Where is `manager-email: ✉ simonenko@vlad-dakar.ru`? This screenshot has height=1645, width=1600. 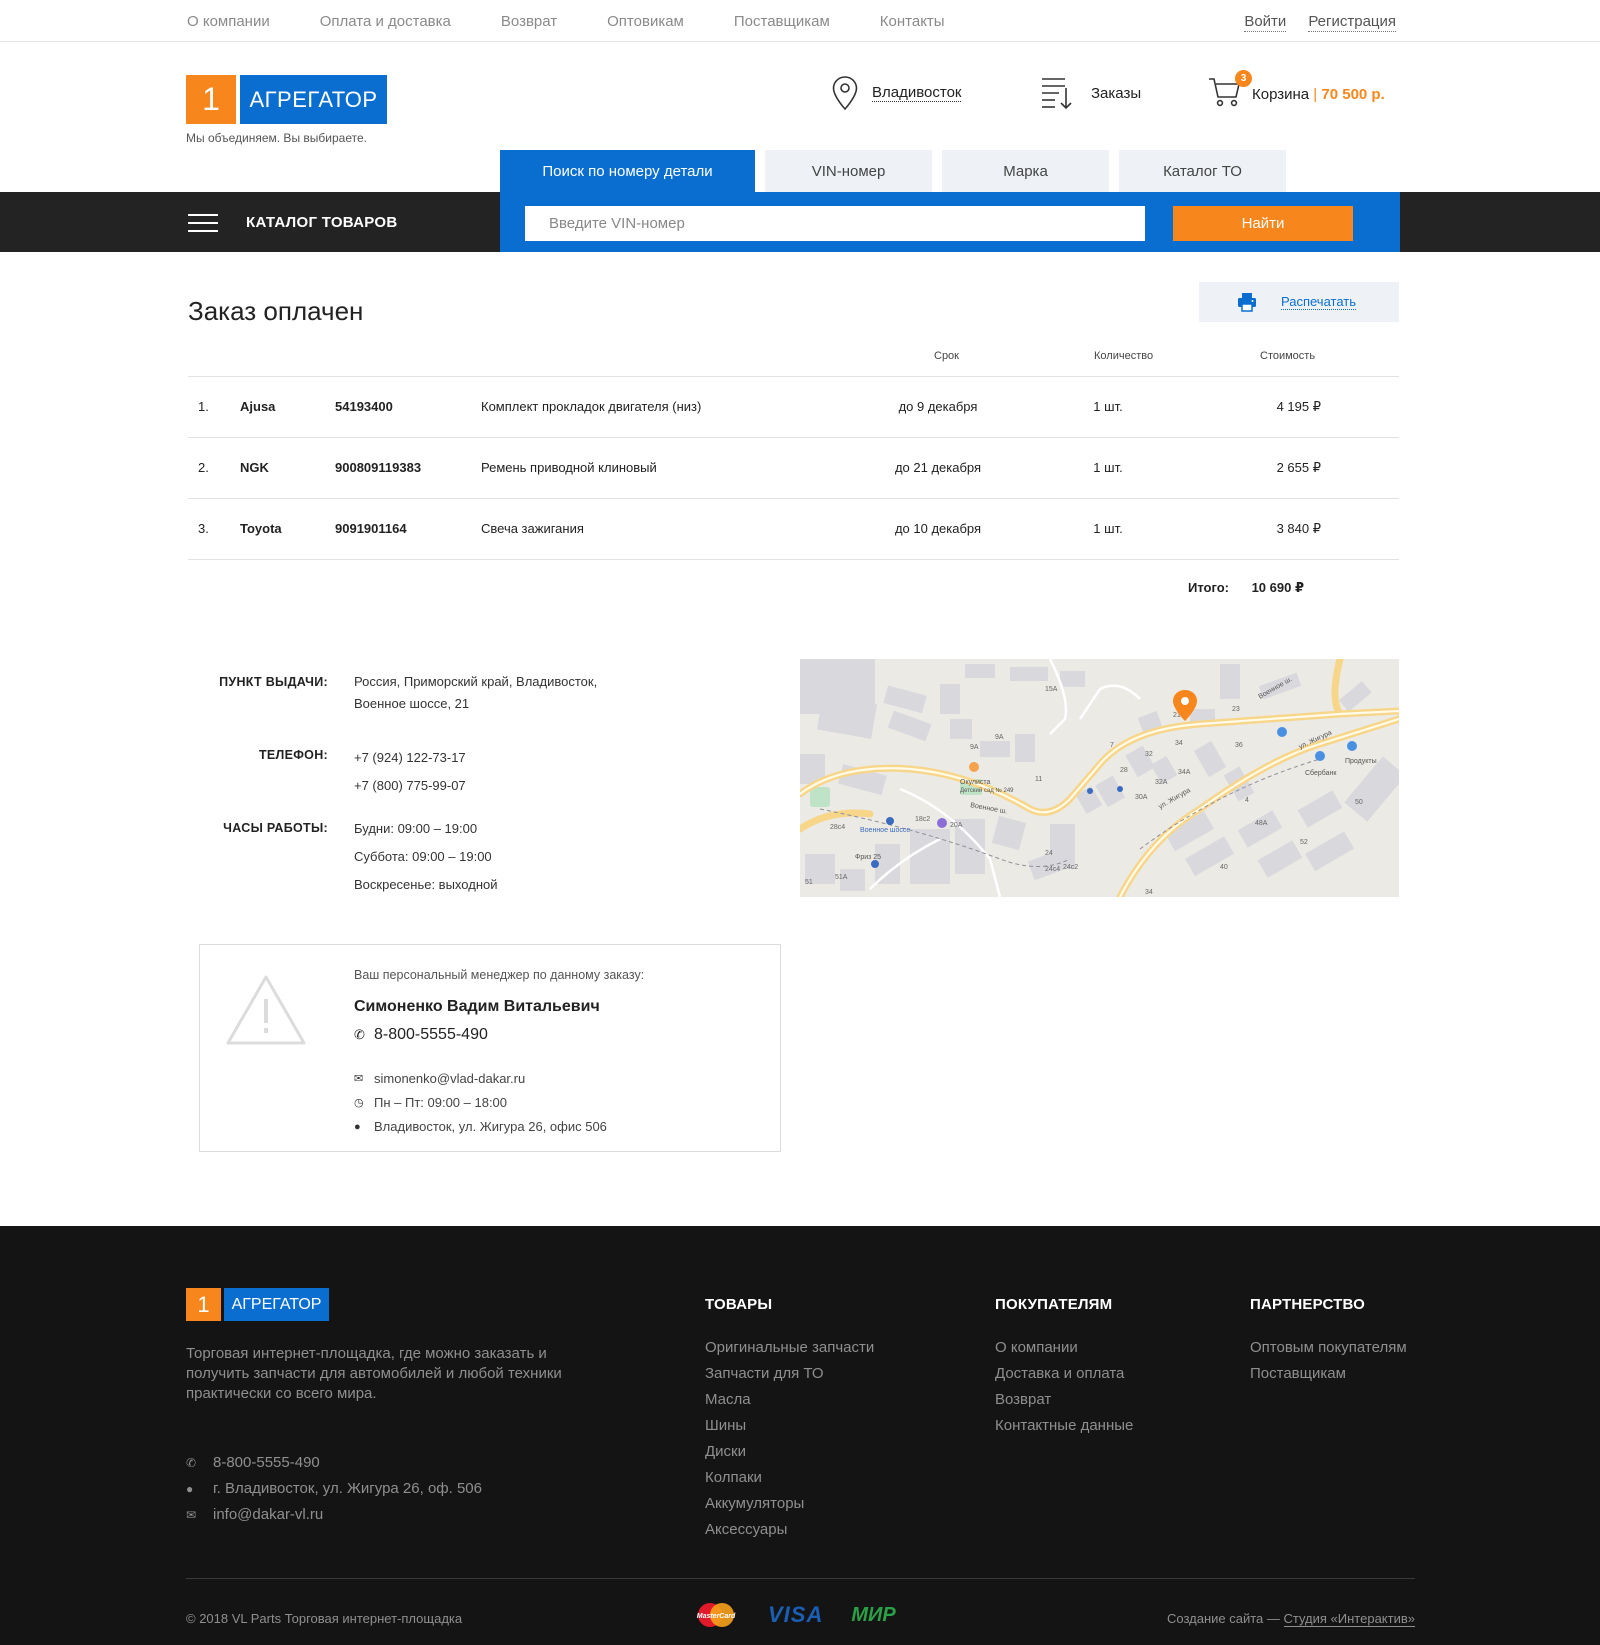
manager-email: ✉ simonenko@vlad-dakar.ru is located at coordinates (439, 1078).